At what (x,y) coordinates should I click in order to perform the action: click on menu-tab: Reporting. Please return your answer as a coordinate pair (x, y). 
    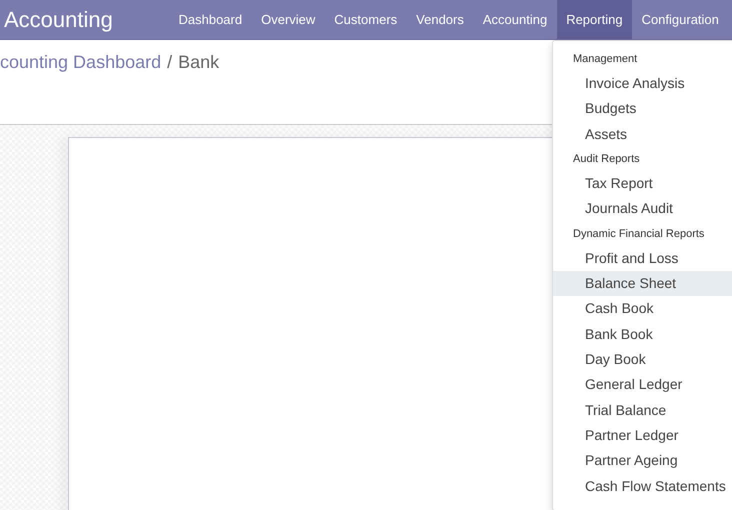
    Looking at the image, I should click on (594, 19).